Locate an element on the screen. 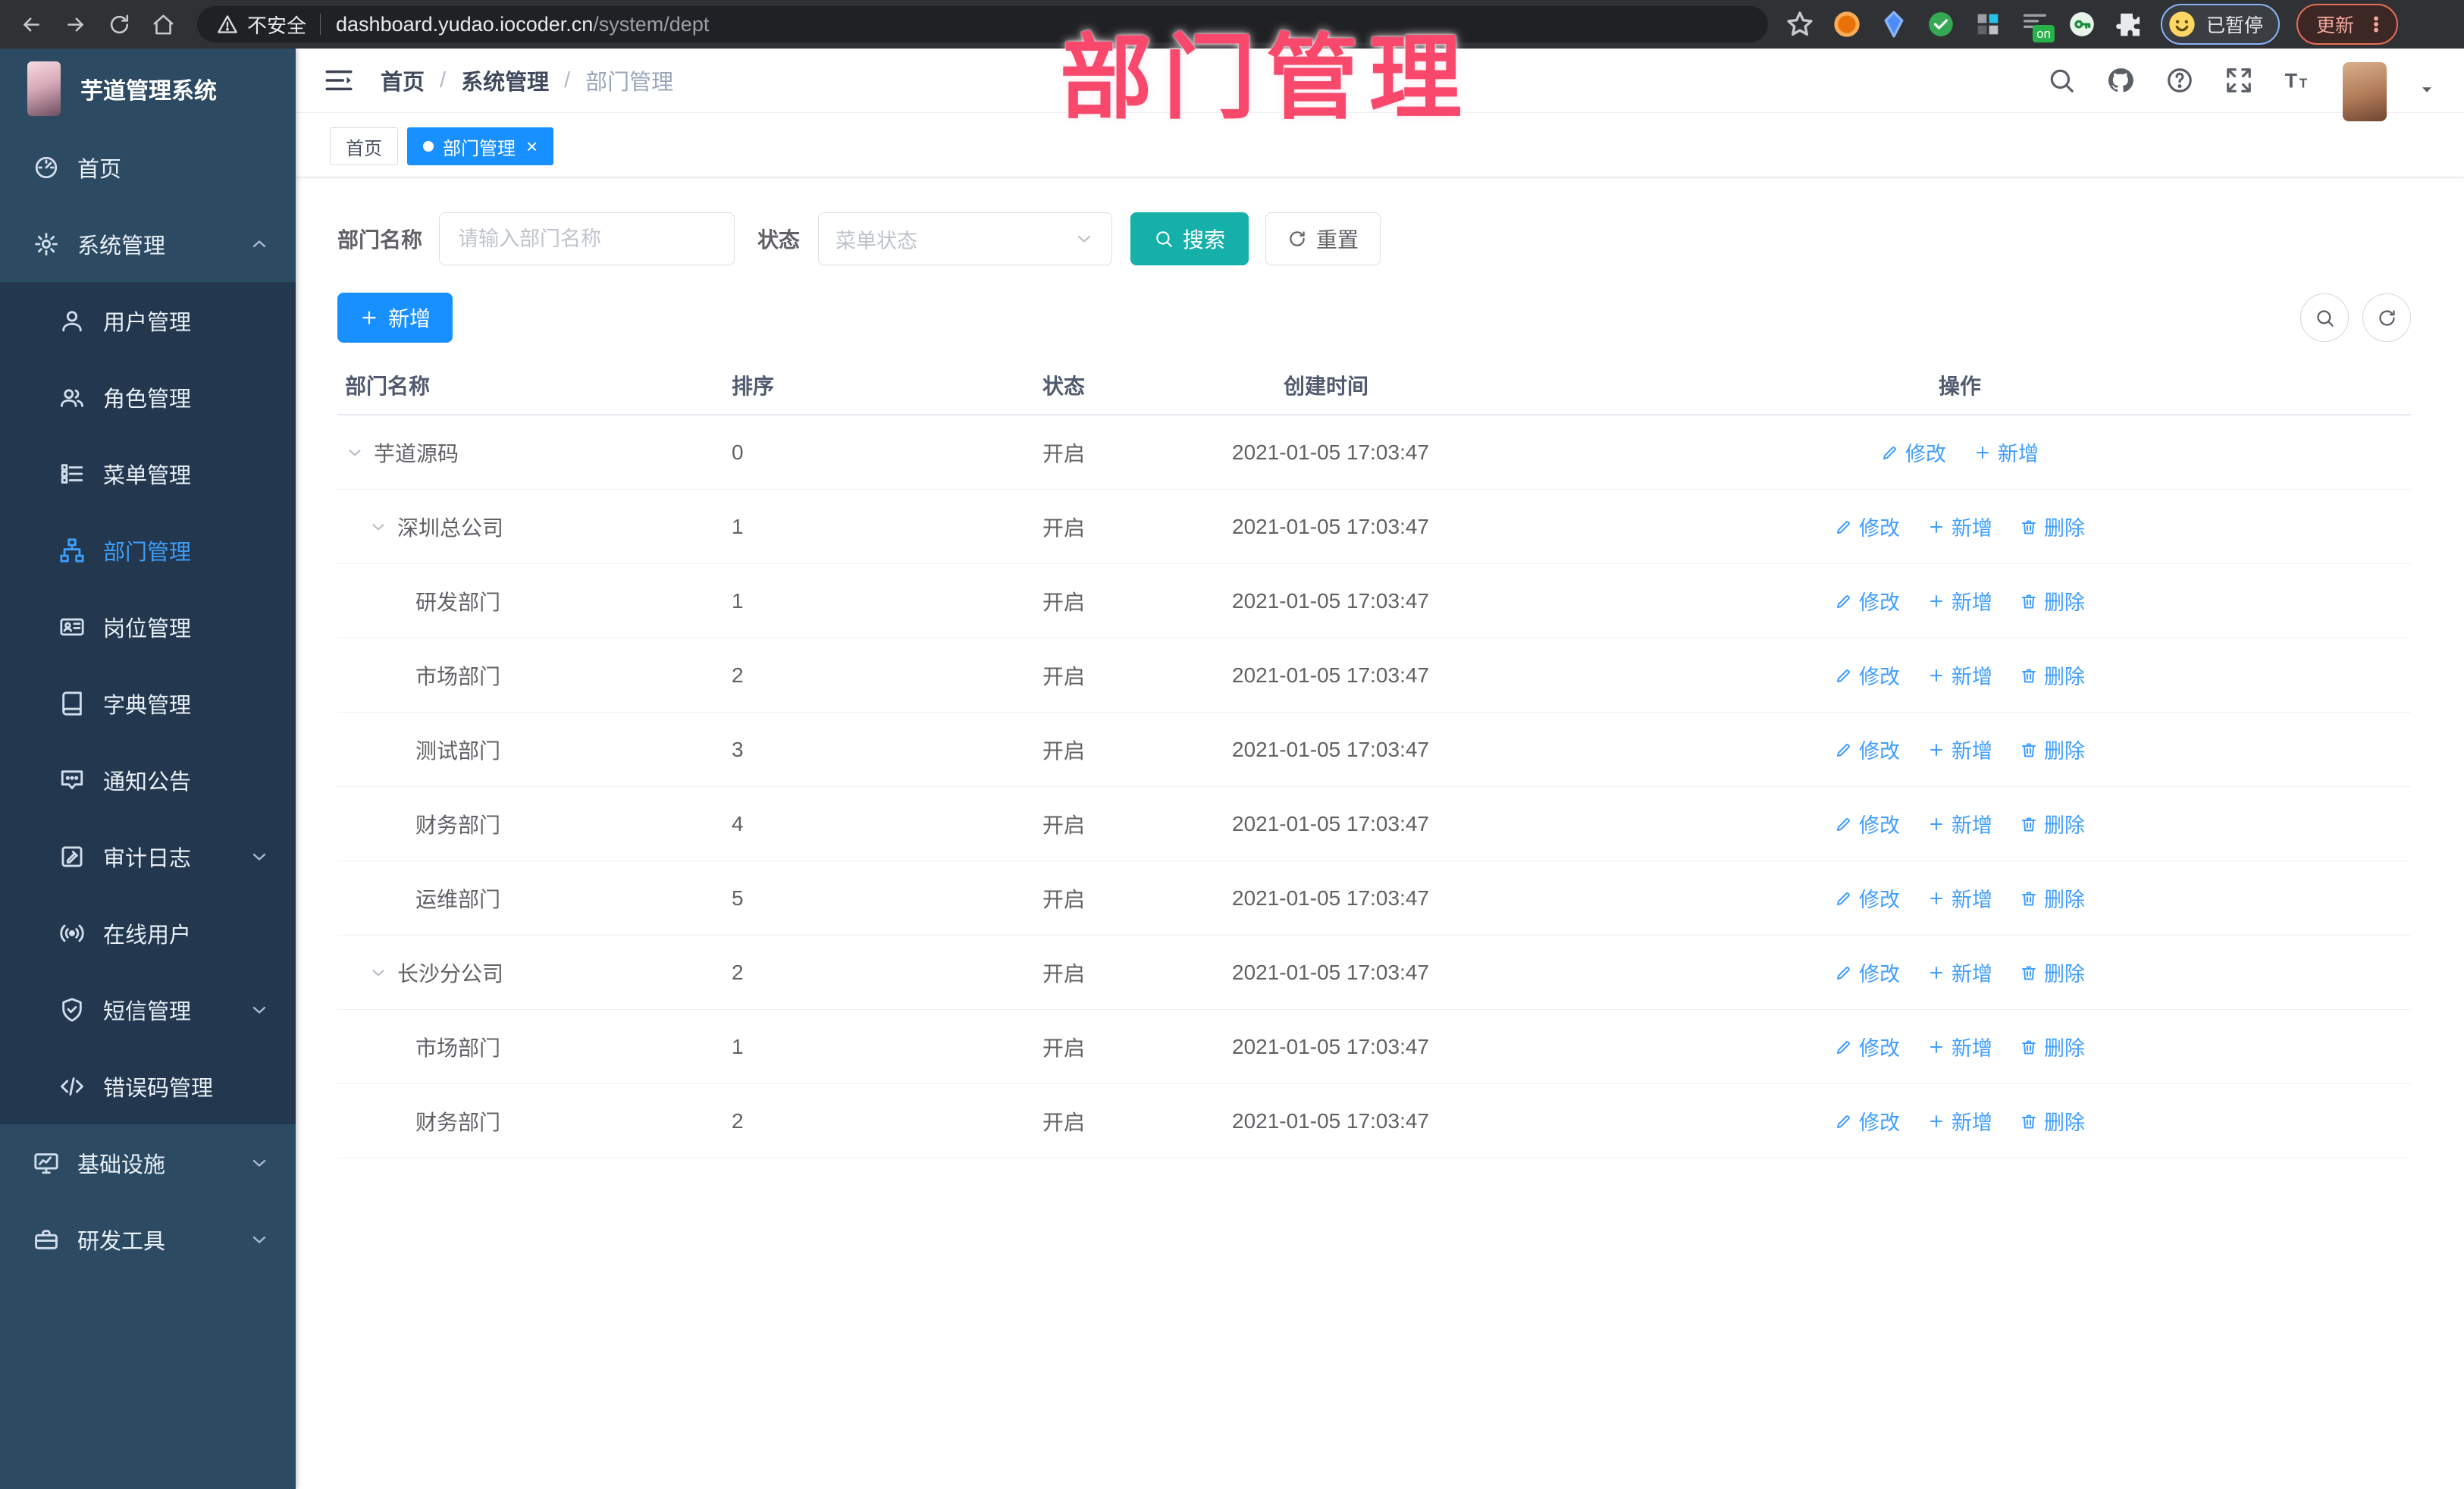 This screenshot has height=1489, width=2464. dictionary-icon is located at coordinates (72, 703).